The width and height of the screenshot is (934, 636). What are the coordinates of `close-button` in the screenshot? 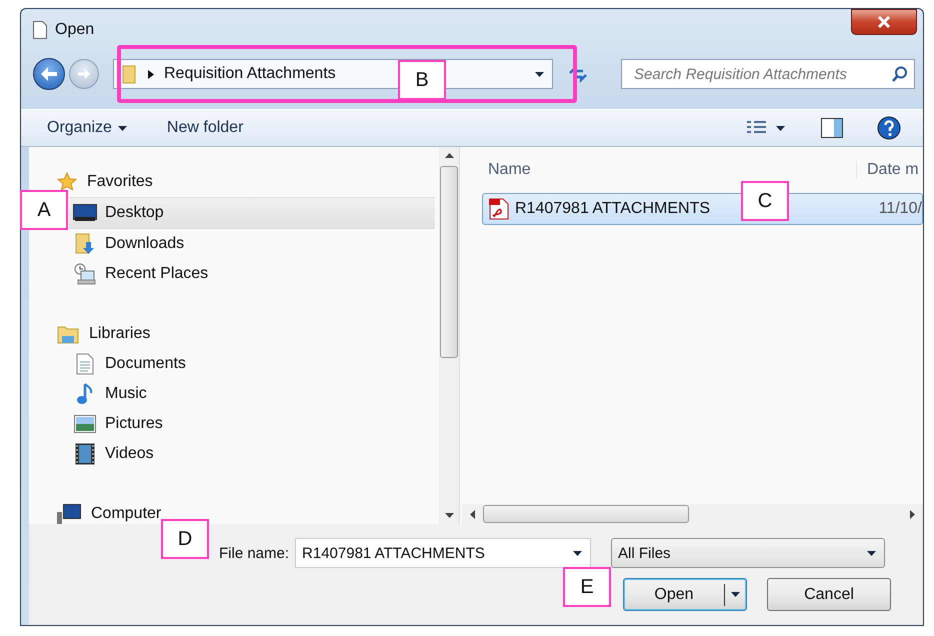 It's located at (884, 22).